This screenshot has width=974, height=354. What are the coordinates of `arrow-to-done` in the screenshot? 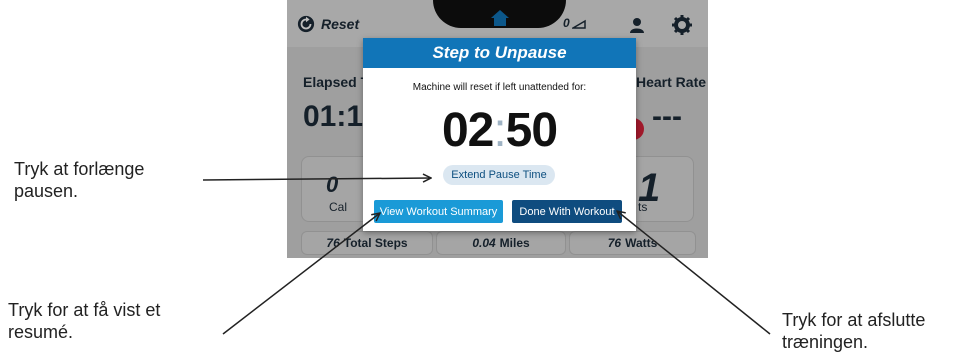 It's located at (694, 273).